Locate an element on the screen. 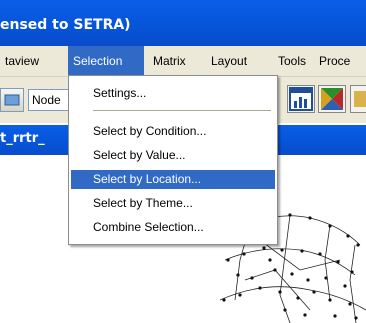  window-title: ensed to SETRA) is located at coordinates (65, 25).